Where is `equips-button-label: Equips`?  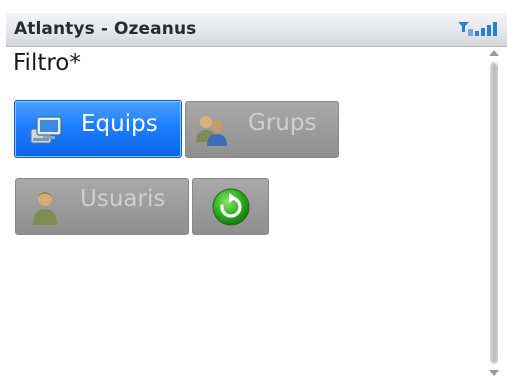
equips-button-label: Equips is located at coordinates (119, 124).